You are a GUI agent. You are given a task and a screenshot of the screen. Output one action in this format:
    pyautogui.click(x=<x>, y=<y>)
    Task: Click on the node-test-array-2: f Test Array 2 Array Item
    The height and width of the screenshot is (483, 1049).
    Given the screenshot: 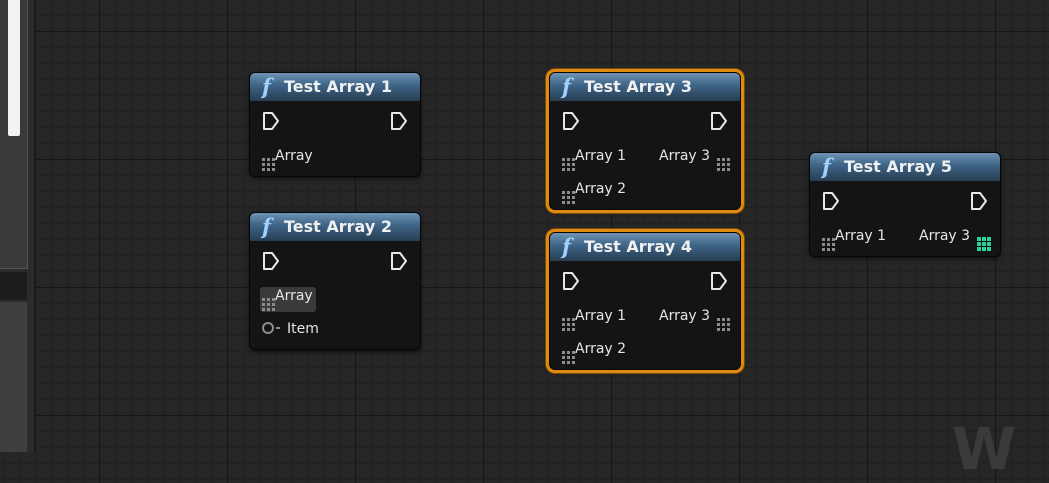 What is the action you would take?
    pyautogui.click(x=335, y=281)
    